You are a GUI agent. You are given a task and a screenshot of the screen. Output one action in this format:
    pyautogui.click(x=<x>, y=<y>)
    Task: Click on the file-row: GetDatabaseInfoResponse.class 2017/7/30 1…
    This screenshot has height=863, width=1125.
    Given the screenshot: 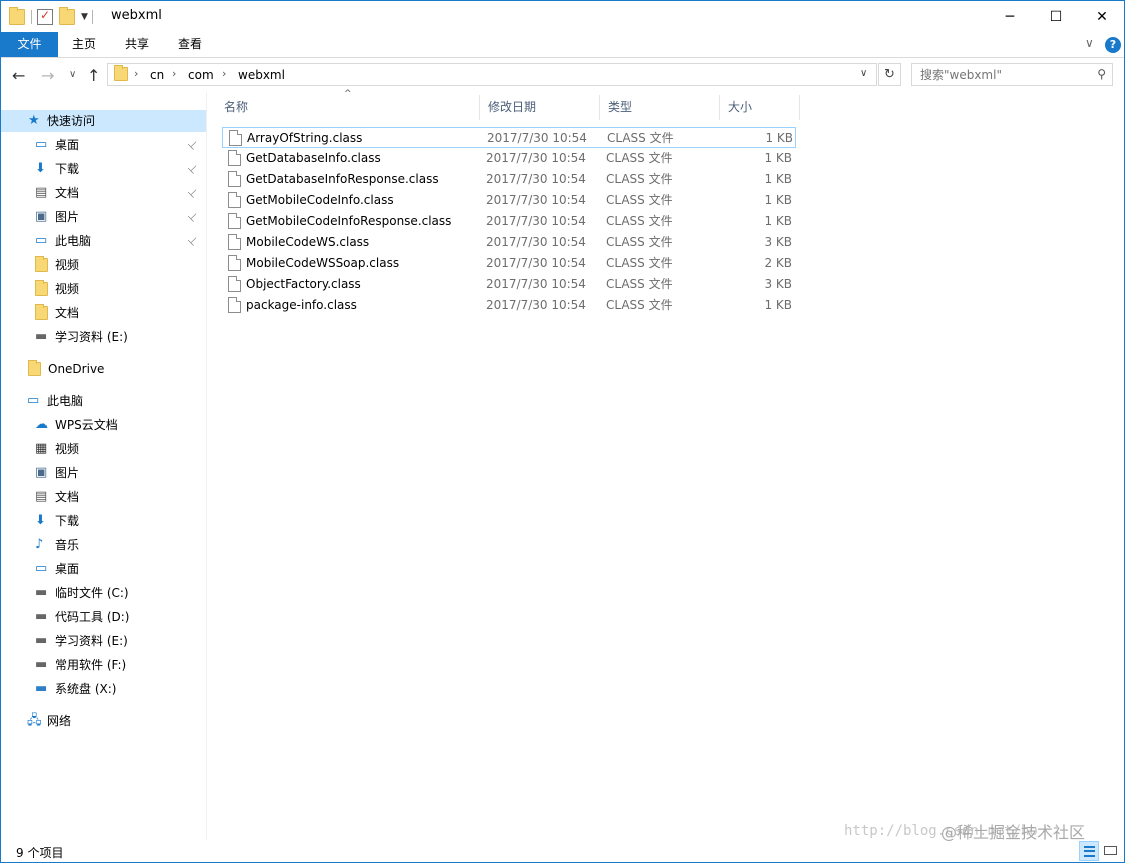 What is the action you would take?
    pyautogui.click(x=509, y=179)
    